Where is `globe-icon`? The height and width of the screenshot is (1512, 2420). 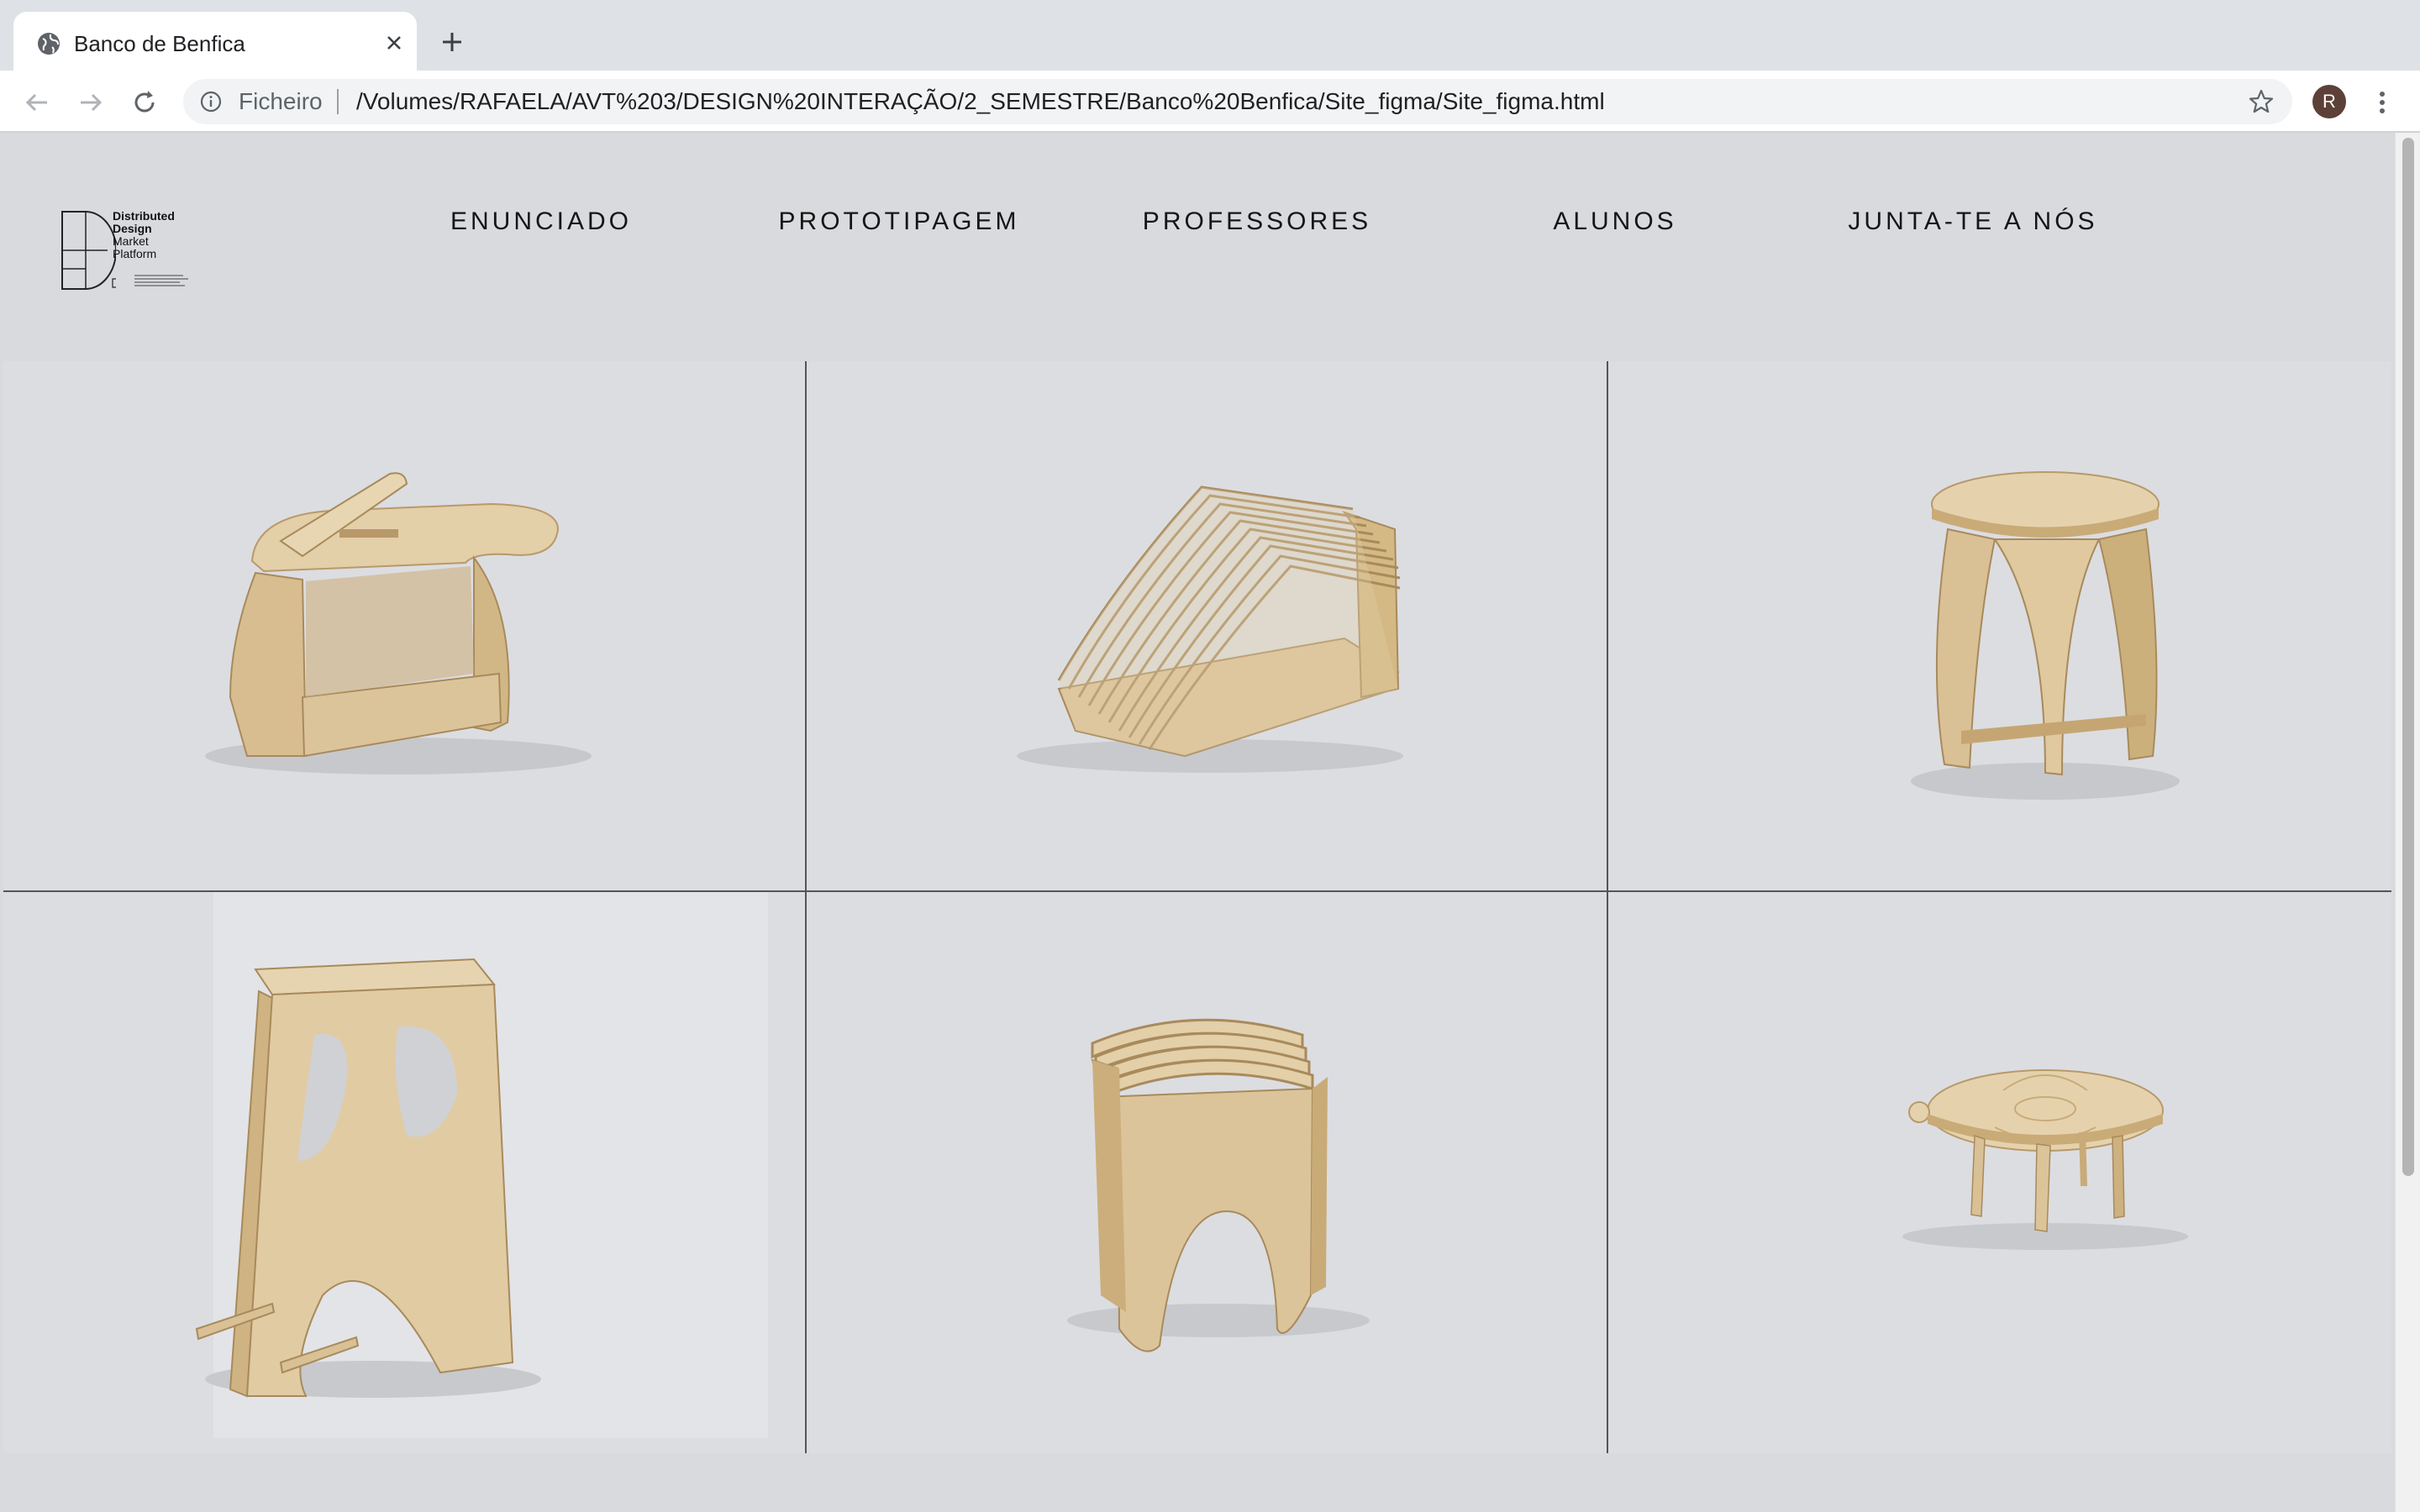 globe-icon is located at coordinates (49, 44).